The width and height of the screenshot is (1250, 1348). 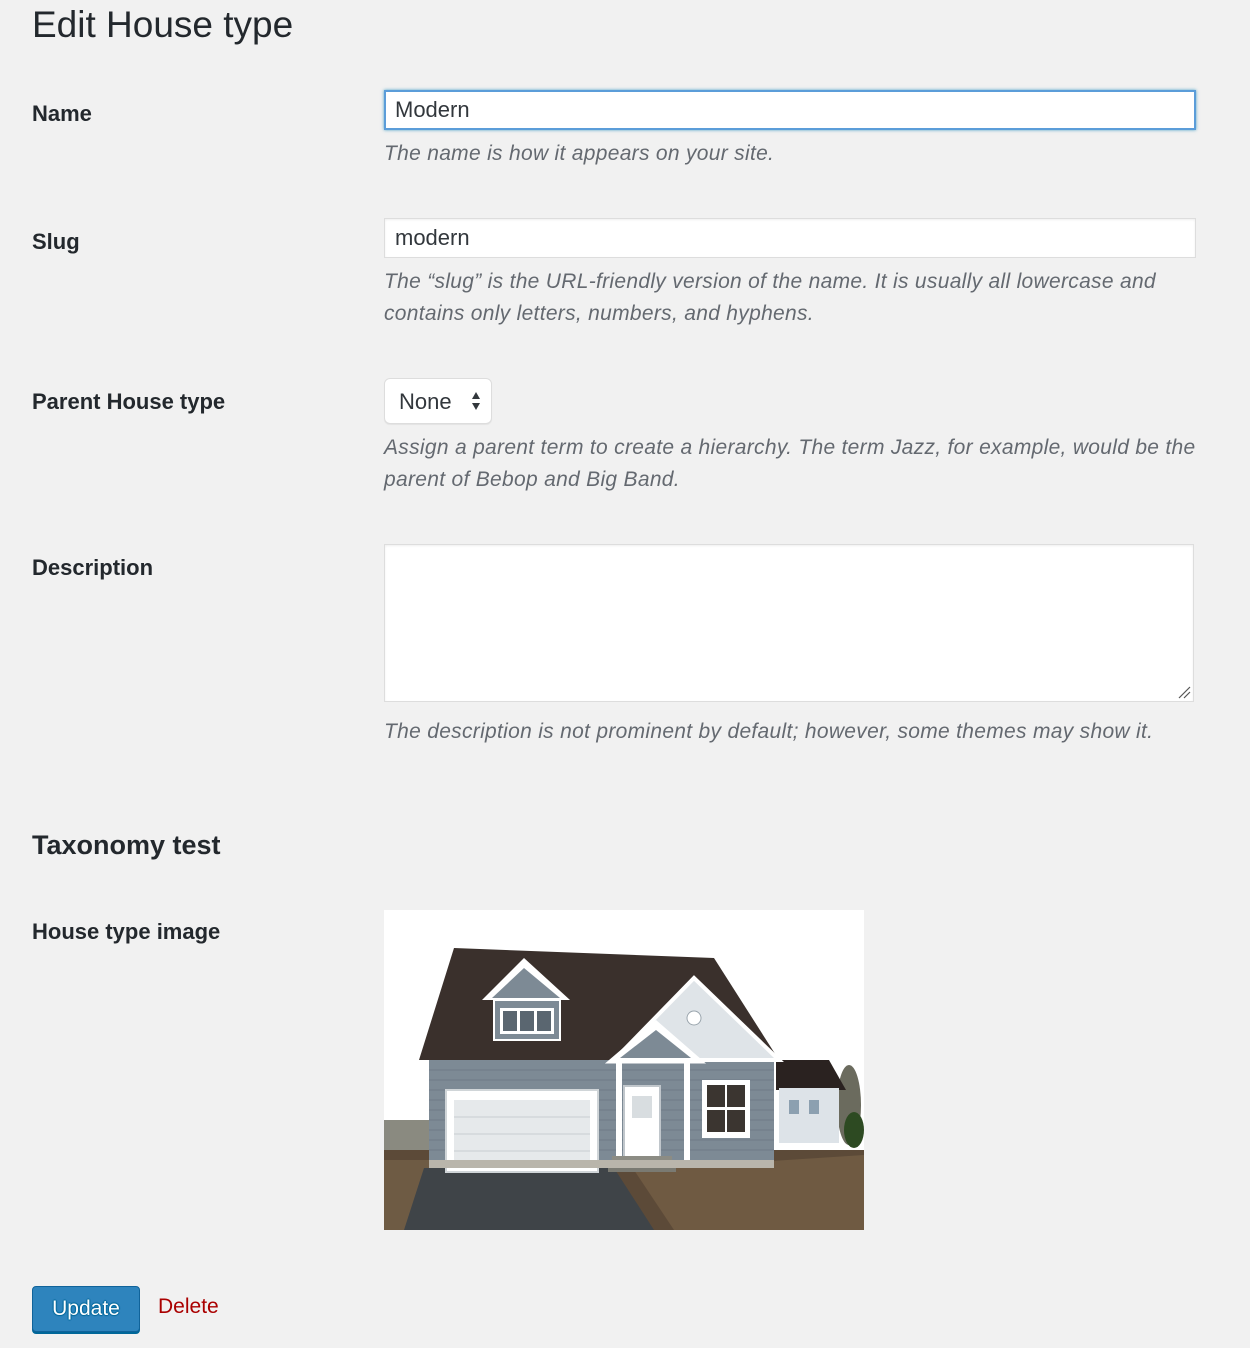 I want to click on name-help-text: The name is how it appears on your site., so click(x=579, y=153).